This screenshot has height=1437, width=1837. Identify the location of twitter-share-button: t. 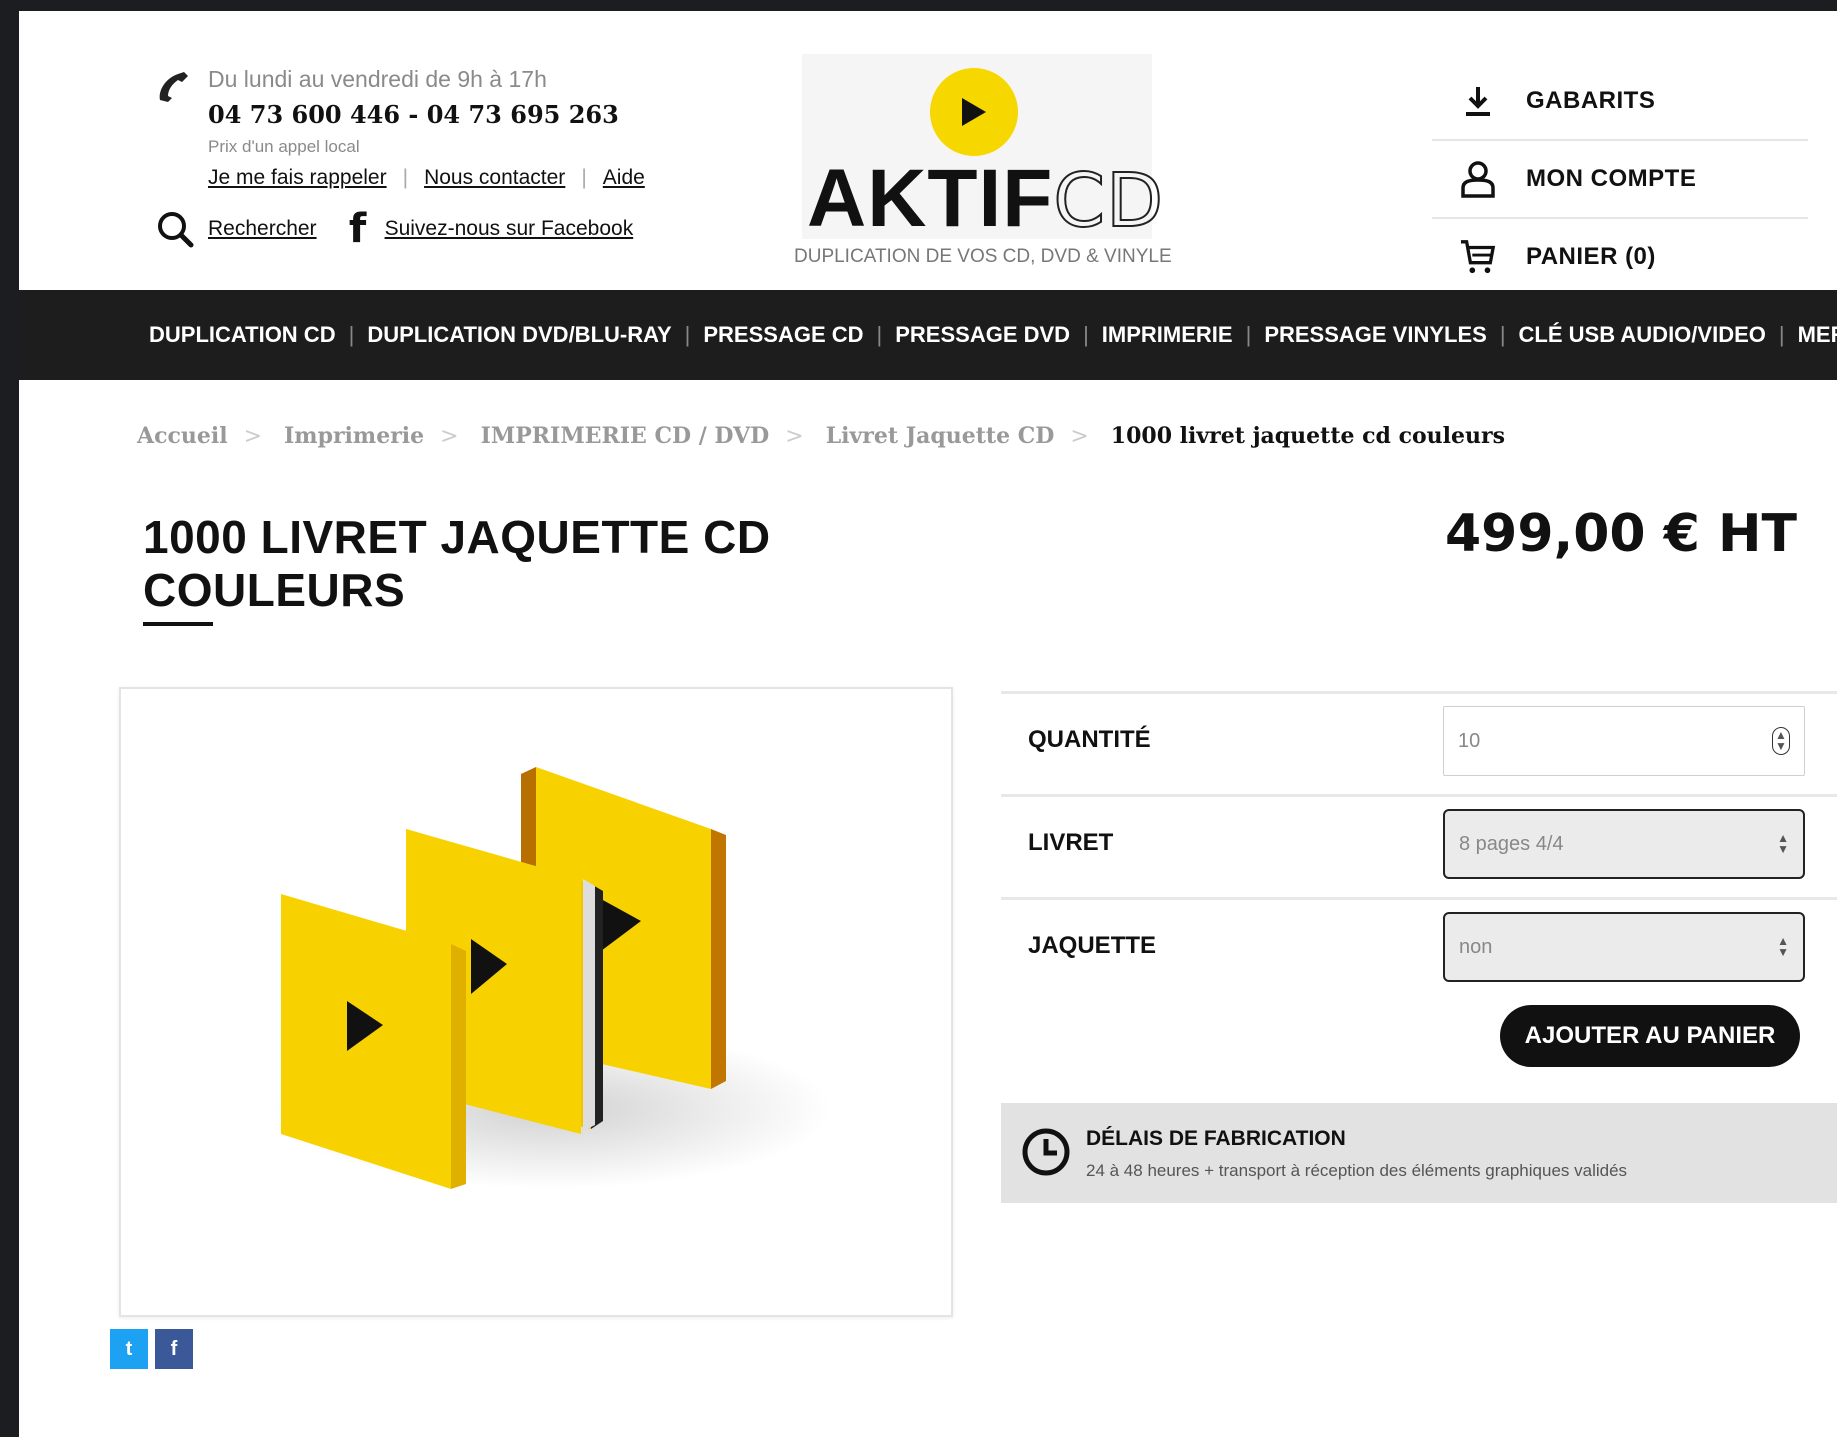
(129, 1349).